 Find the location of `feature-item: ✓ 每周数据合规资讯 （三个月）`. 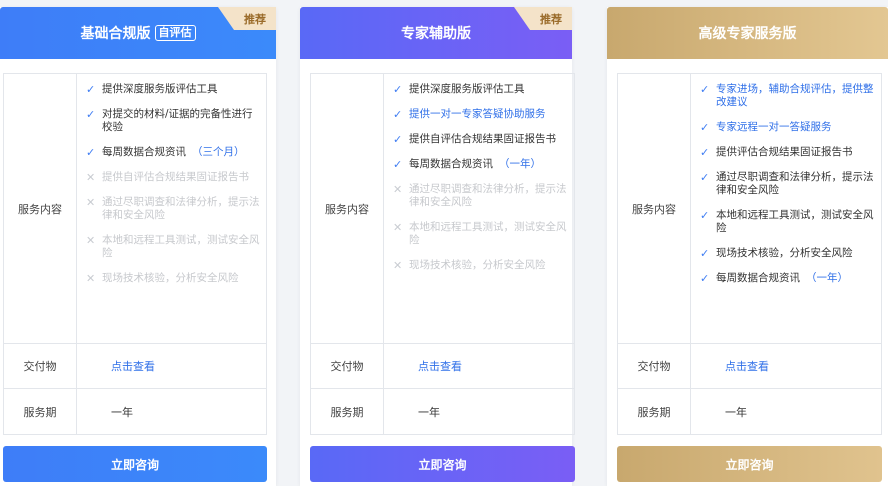

feature-item: ✓ 每周数据合规资讯 （三个月） is located at coordinates (165, 152).